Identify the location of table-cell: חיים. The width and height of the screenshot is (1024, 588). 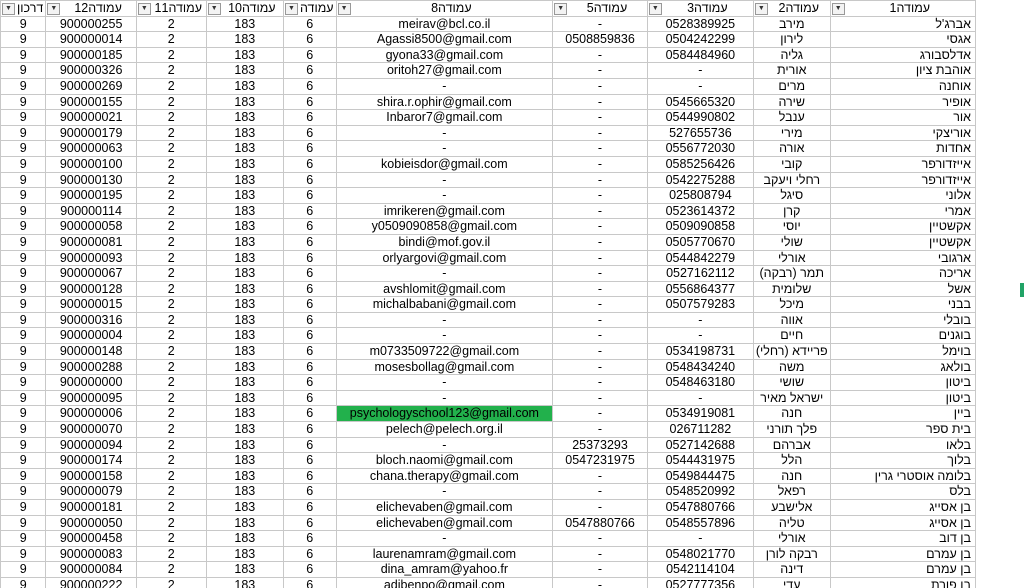
(791, 336).